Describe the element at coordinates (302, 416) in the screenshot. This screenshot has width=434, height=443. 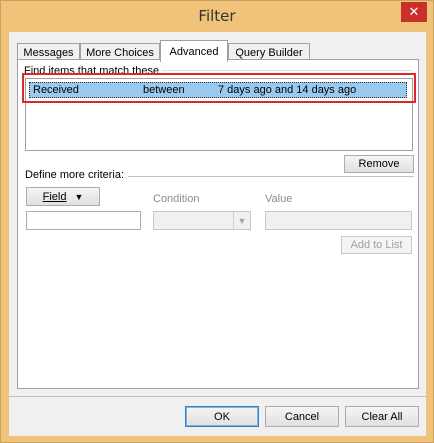
I see `cancel-button: Cancel` at that location.